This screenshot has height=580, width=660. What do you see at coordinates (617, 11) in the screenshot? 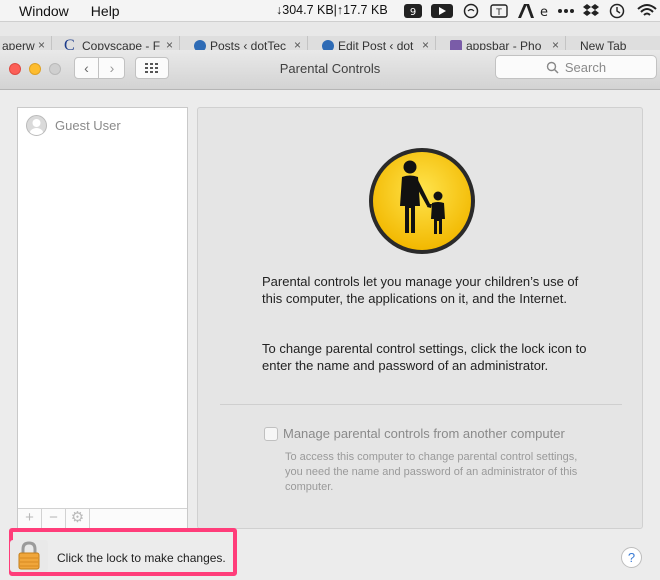
I see `time-machine-icon` at bounding box center [617, 11].